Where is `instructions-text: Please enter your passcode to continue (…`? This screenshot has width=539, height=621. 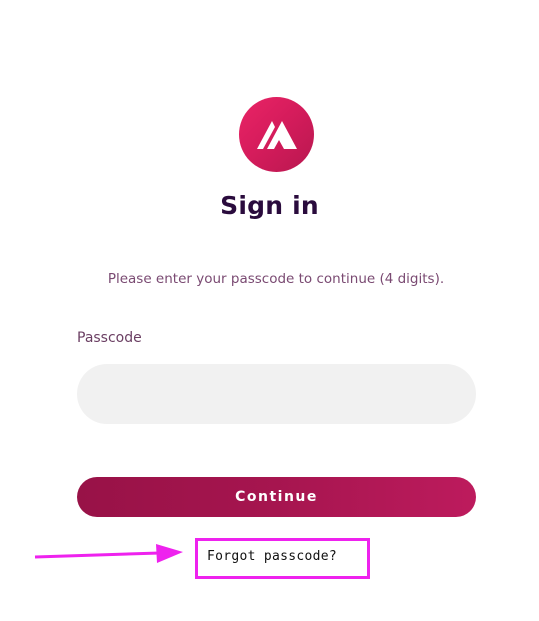
instructions-text: Please enter your passcode to continue (… is located at coordinates (276, 279).